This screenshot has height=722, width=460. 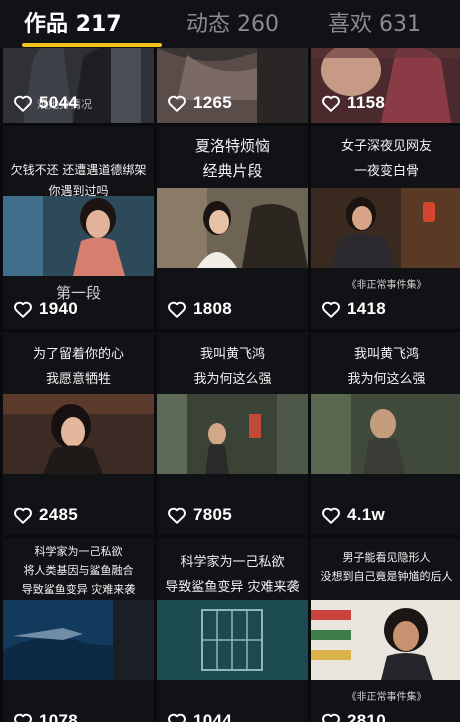 I want to click on like-count: 1044, so click(x=199, y=716).